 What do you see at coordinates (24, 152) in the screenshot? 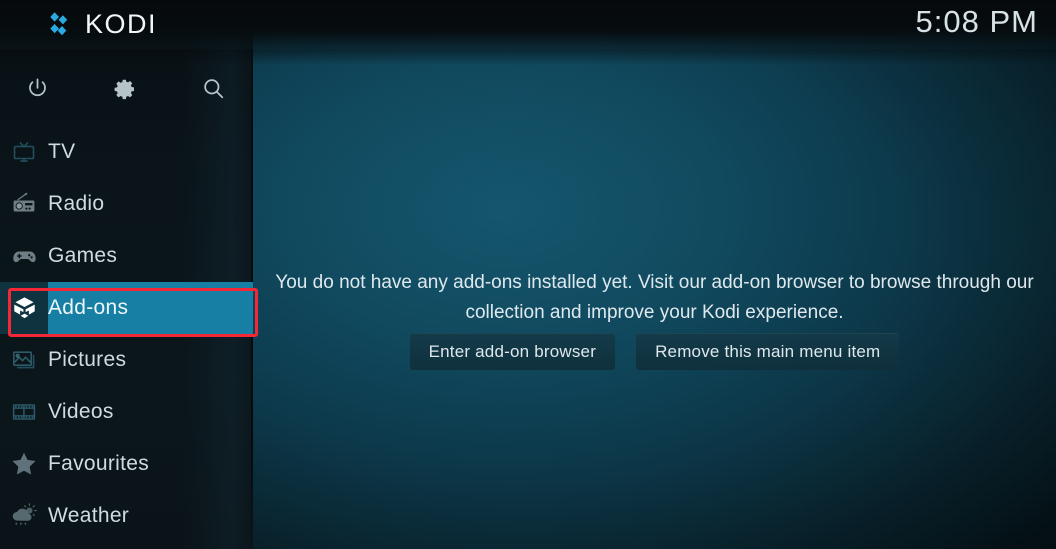
I see `tv-icon` at bounding box center [24, 152].